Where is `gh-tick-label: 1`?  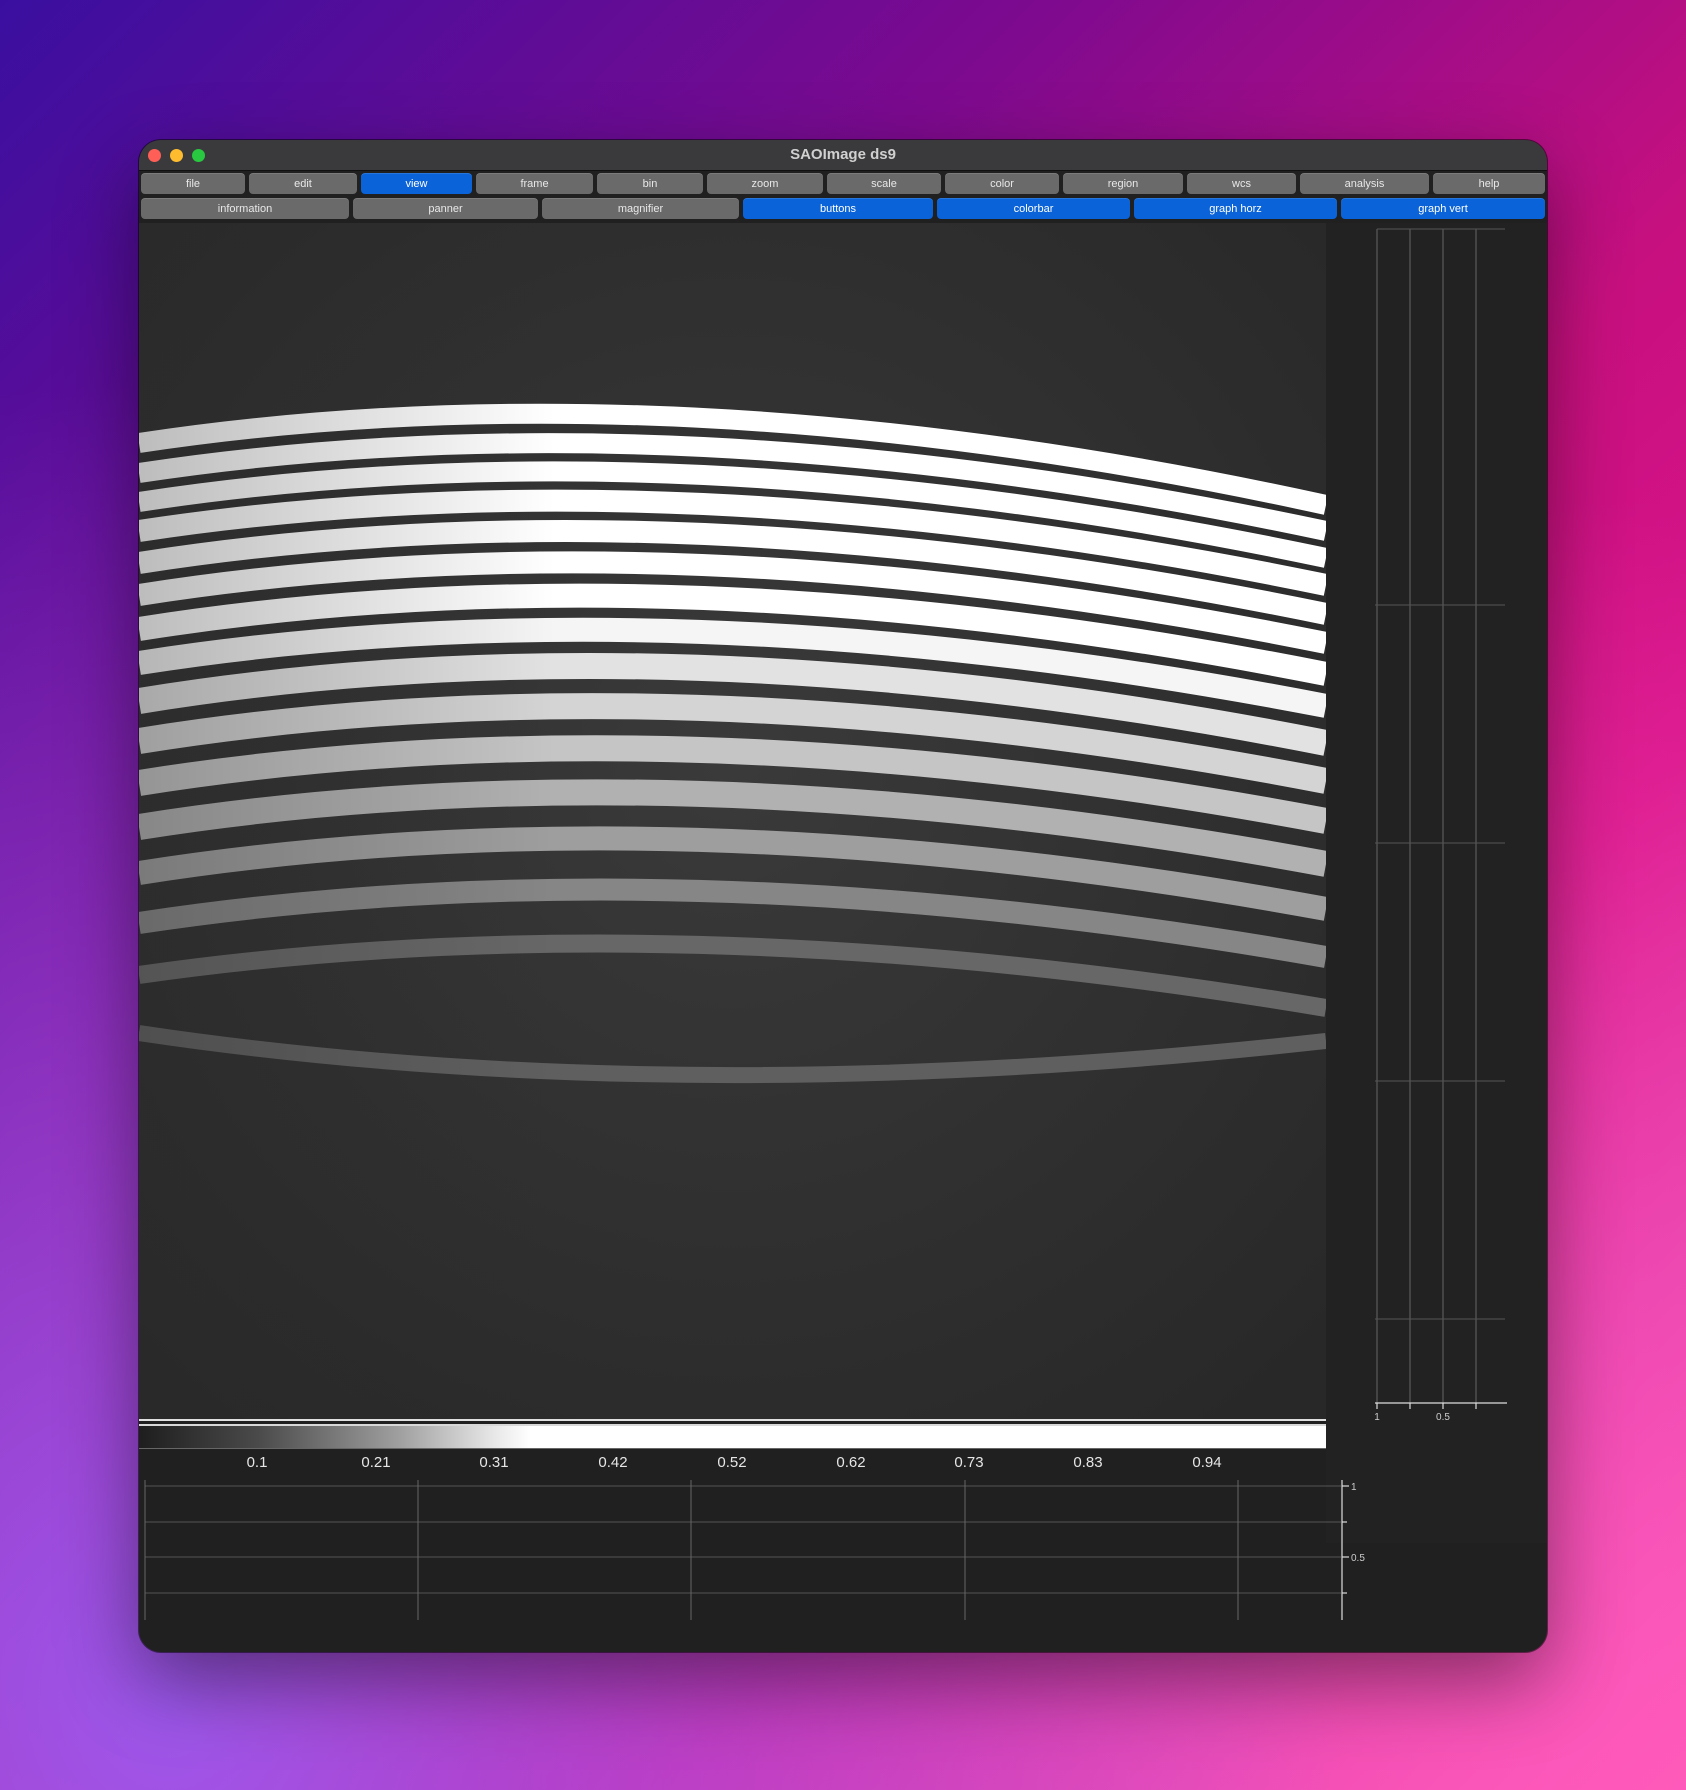 gh-tick-label: 1 is located at coordinates (1354, 1487).